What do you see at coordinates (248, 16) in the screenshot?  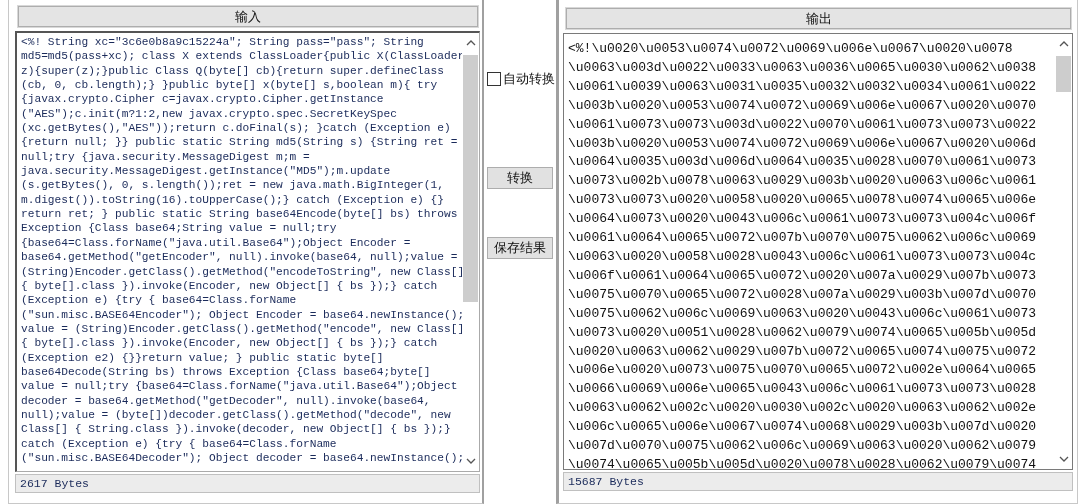 I see `input-header-button: 输入` at bounding box center [248, 16].